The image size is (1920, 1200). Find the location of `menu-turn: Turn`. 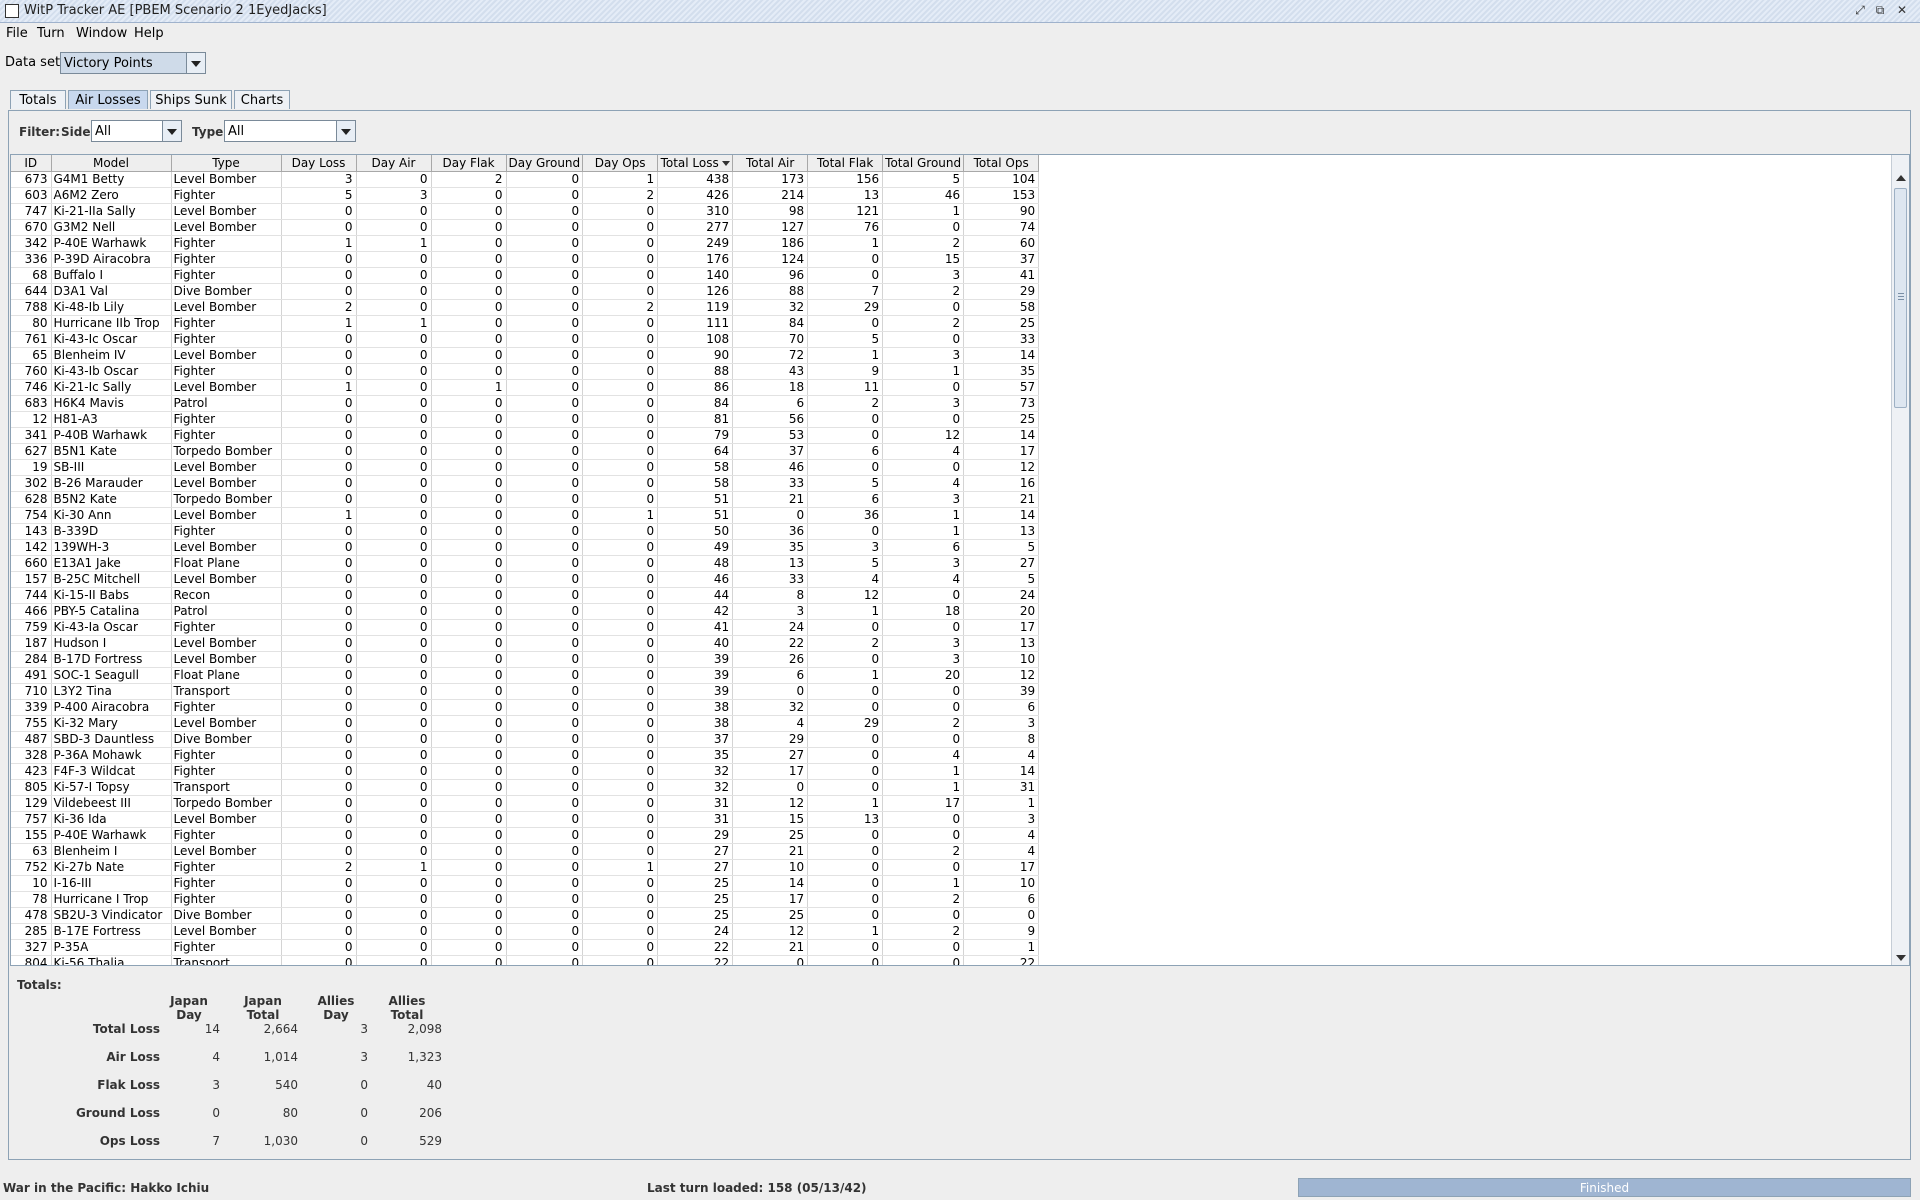

menu-turn: Turn is located at coordinates (51, 33).